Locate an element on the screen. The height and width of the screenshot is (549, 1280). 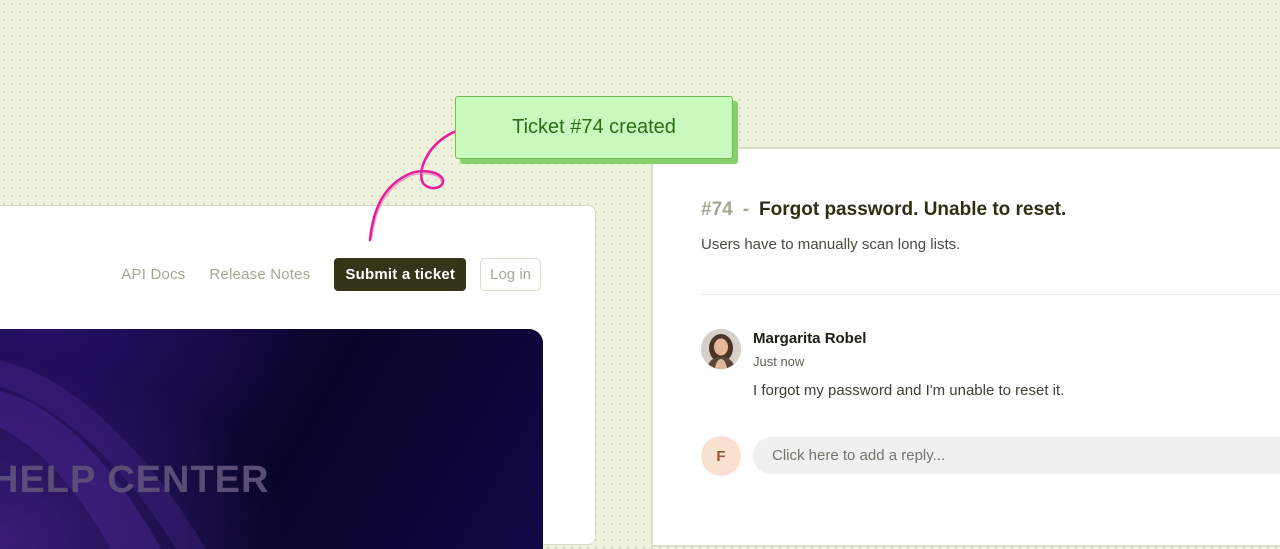
log-in-button: Log in is located at coordinates (510, 274).